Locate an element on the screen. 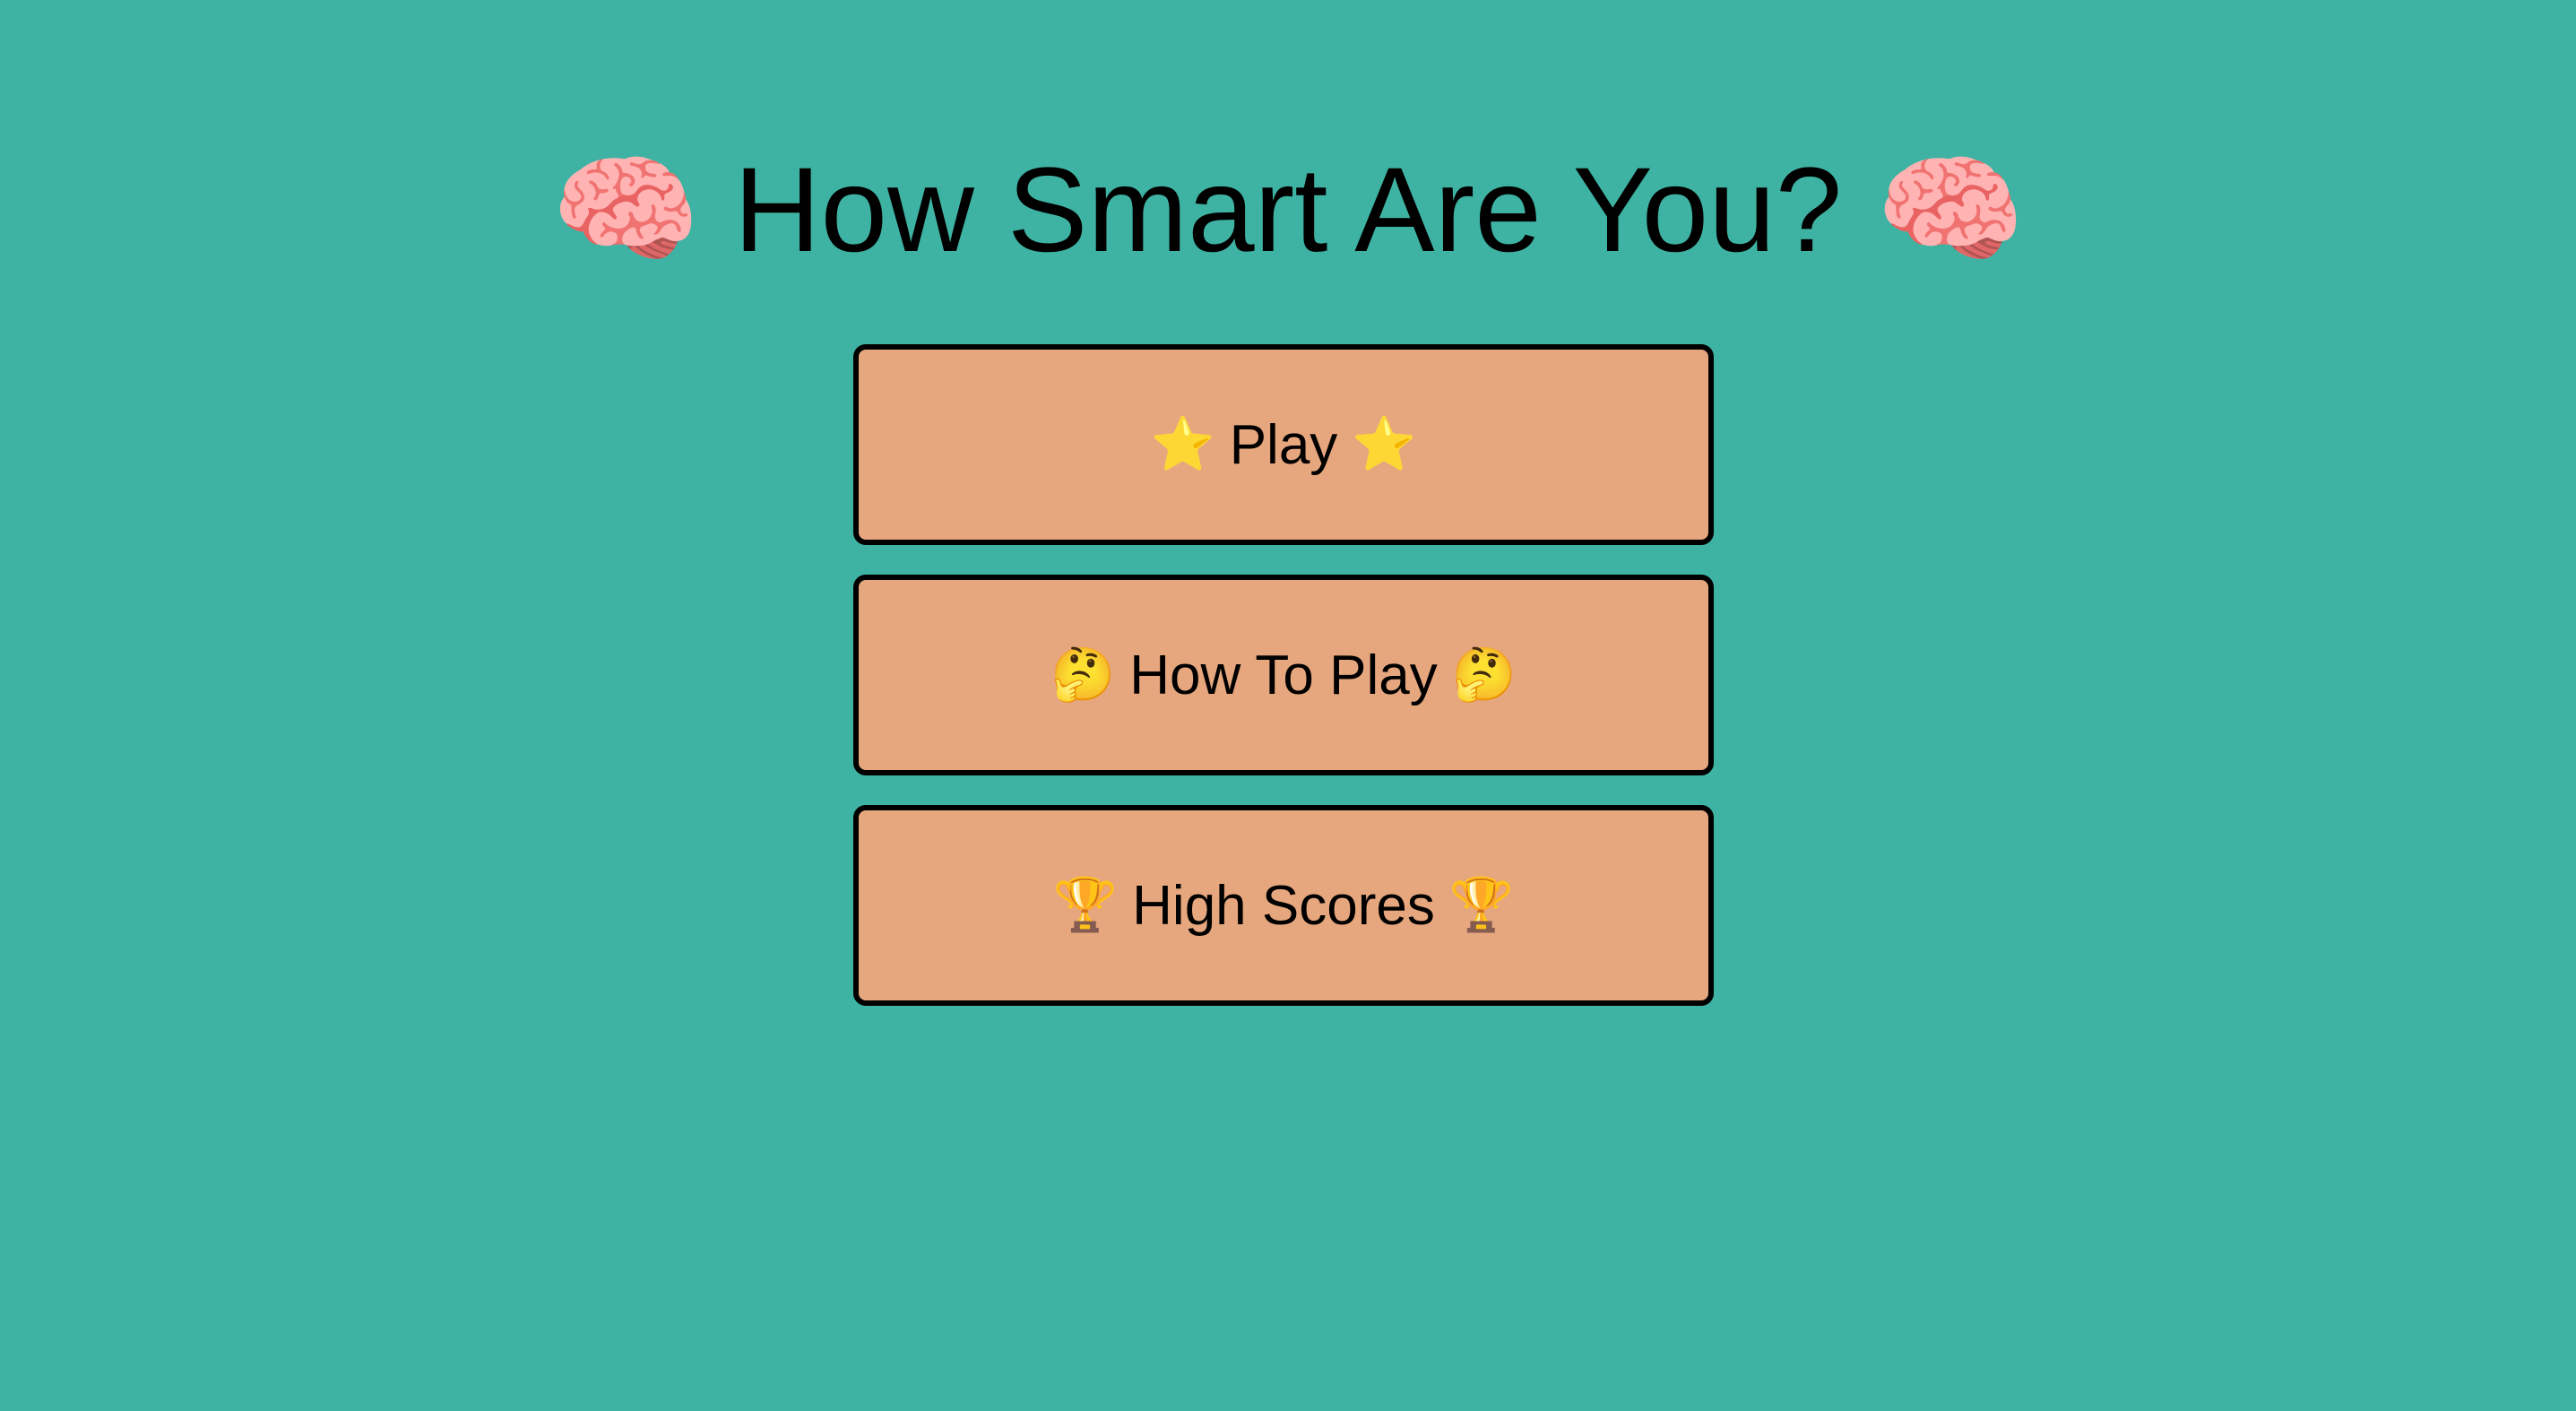 The width and height of the screenshot is (2576, 1411). title-text: How Smart Are You? is located at coordinates (1288, 210).